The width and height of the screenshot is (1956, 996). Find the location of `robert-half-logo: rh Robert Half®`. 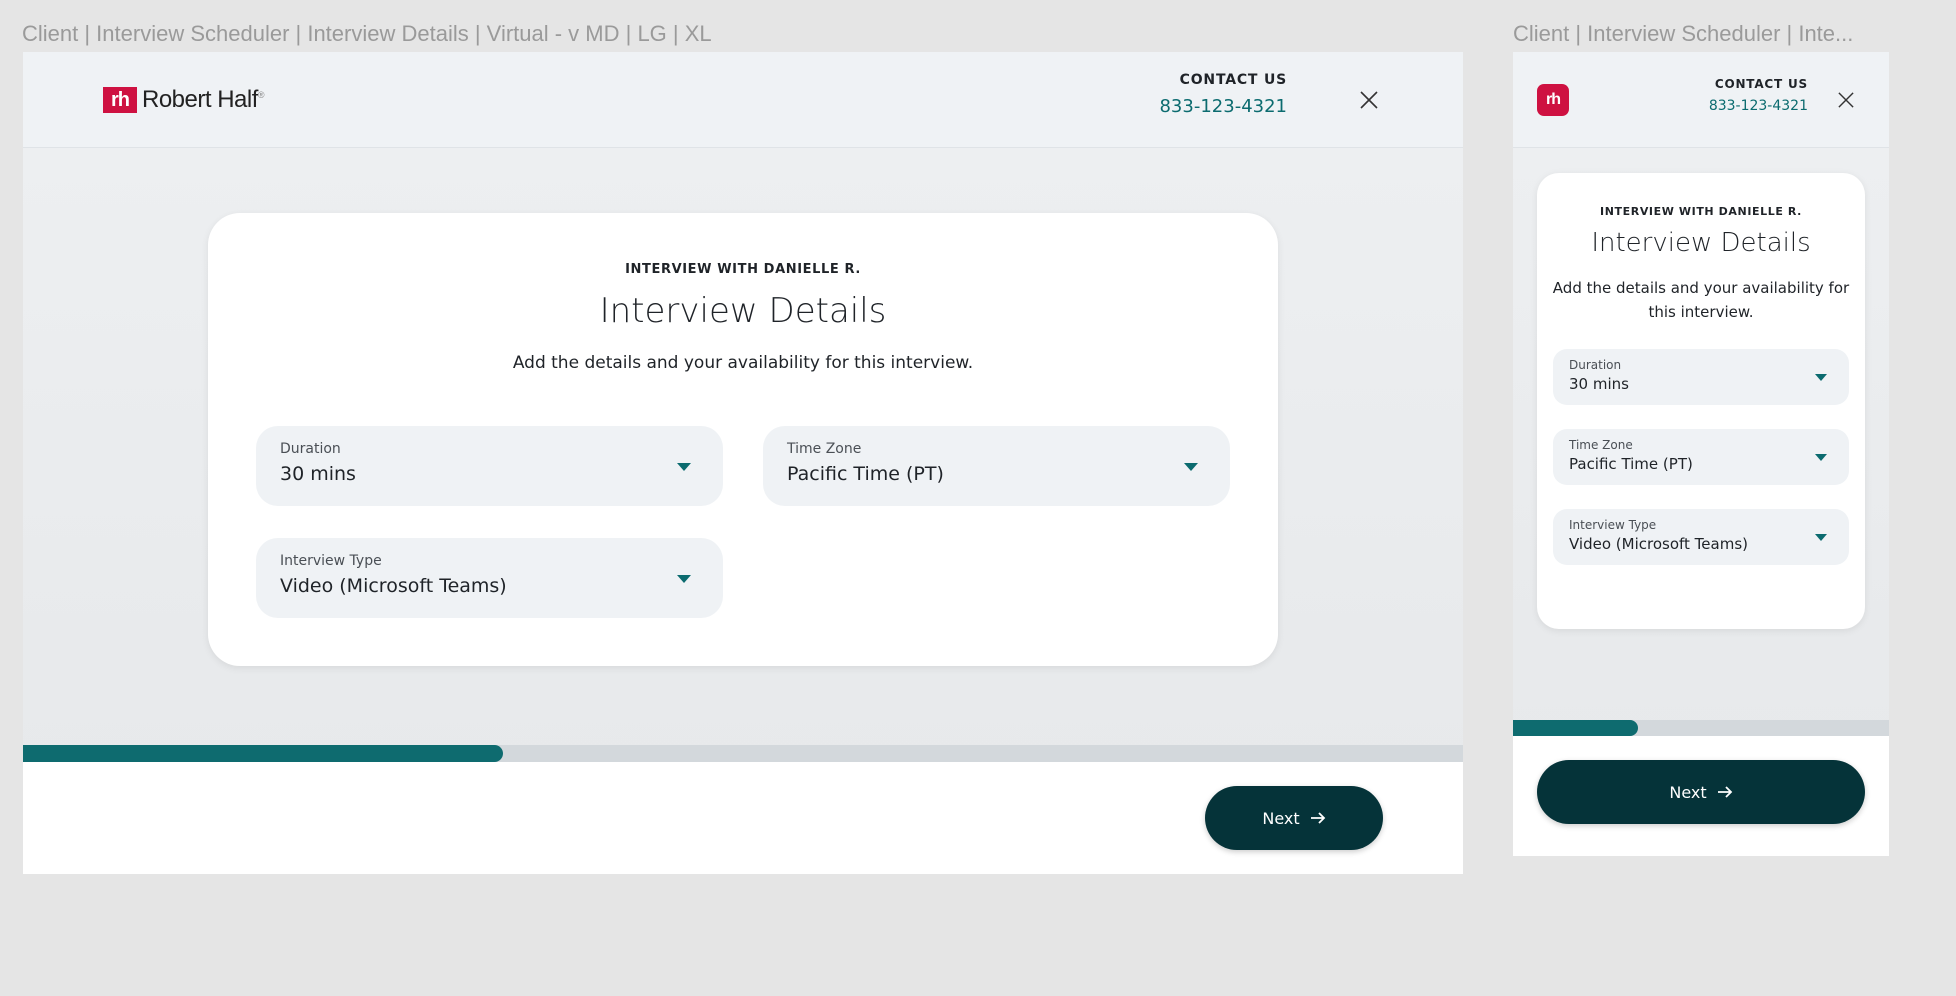

robert-half-logo: rh Robert Half® is located at coordinates (184, 100).